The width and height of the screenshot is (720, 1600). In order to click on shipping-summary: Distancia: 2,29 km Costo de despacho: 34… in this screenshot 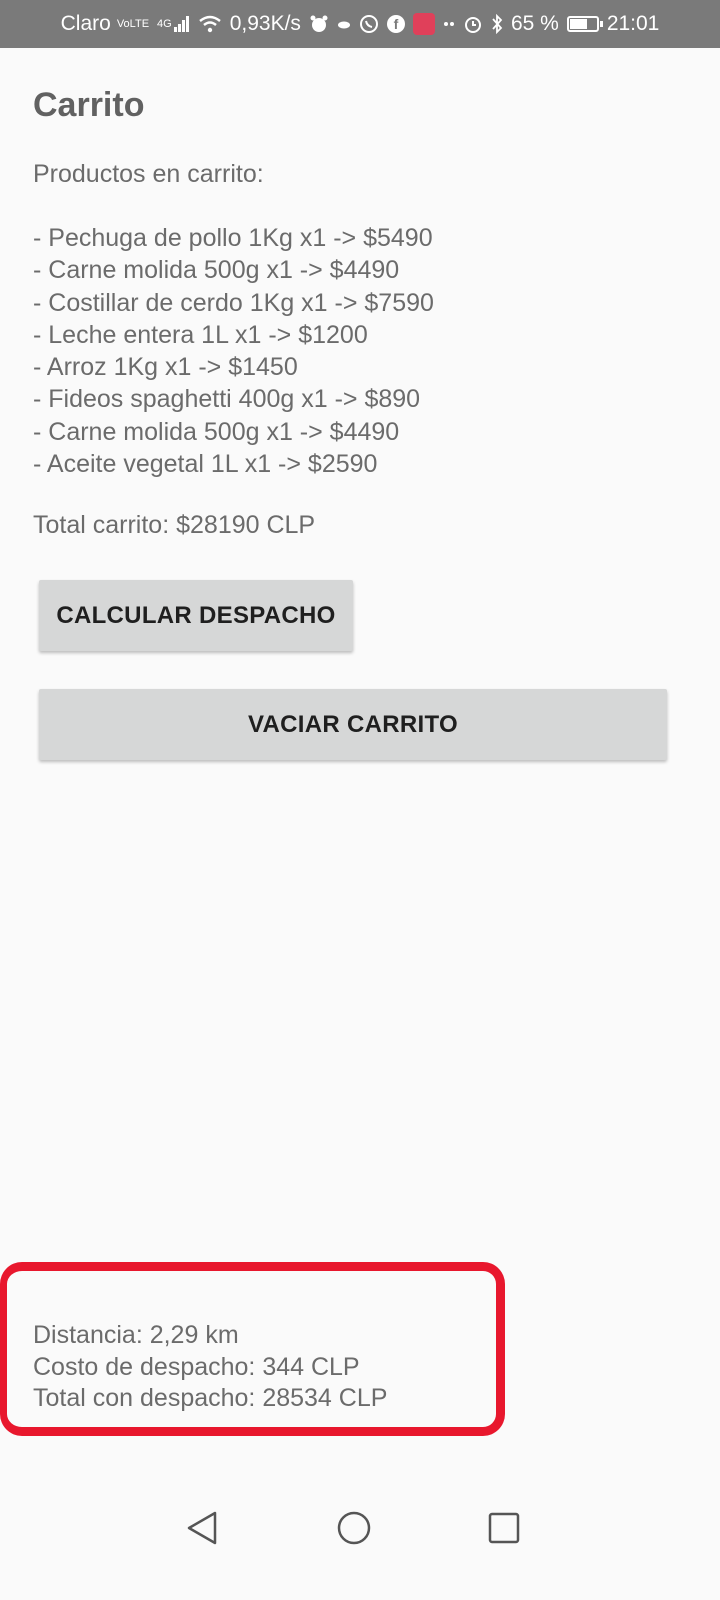, I will do `click(210, 1367)`.